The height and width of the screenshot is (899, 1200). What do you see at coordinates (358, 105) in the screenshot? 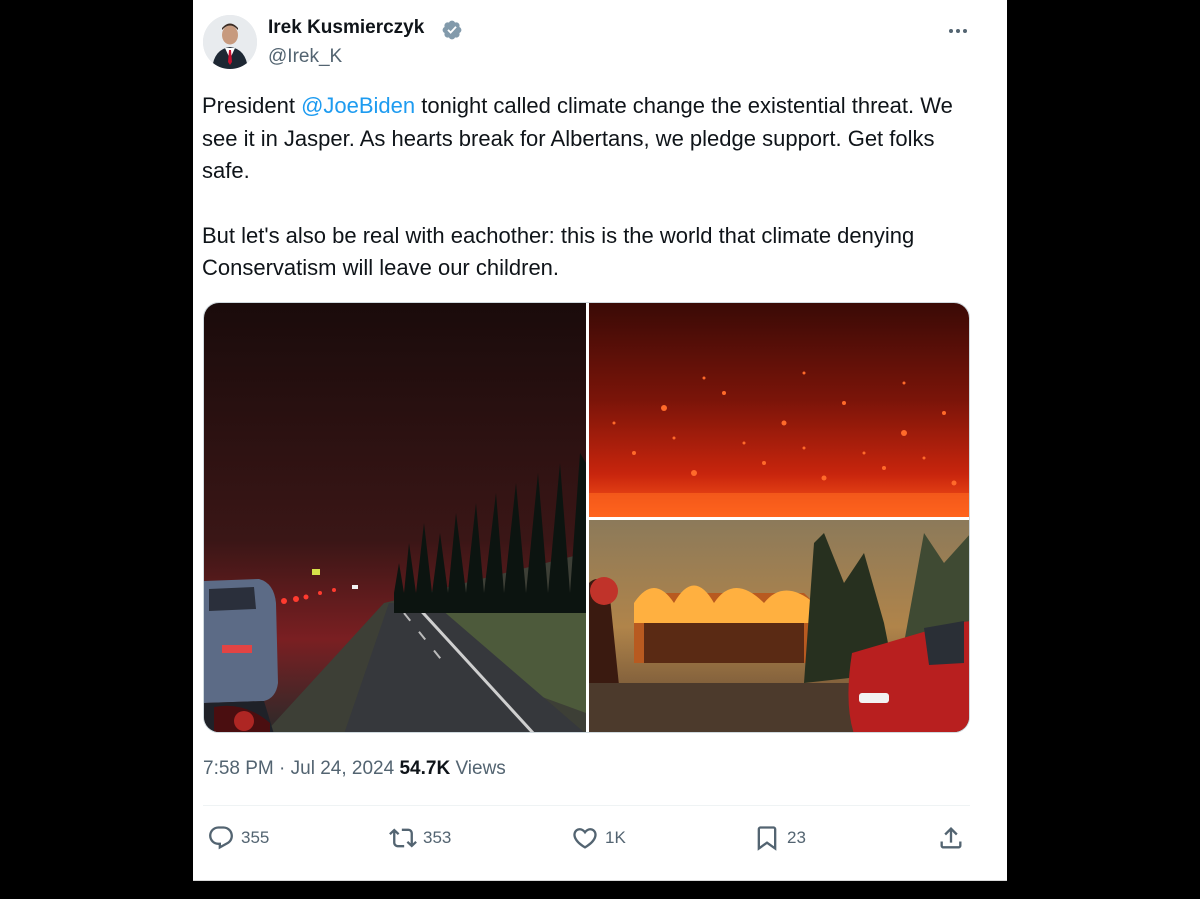
I see `mention-link: @JoeBiden` at bounding box center [358, 105].